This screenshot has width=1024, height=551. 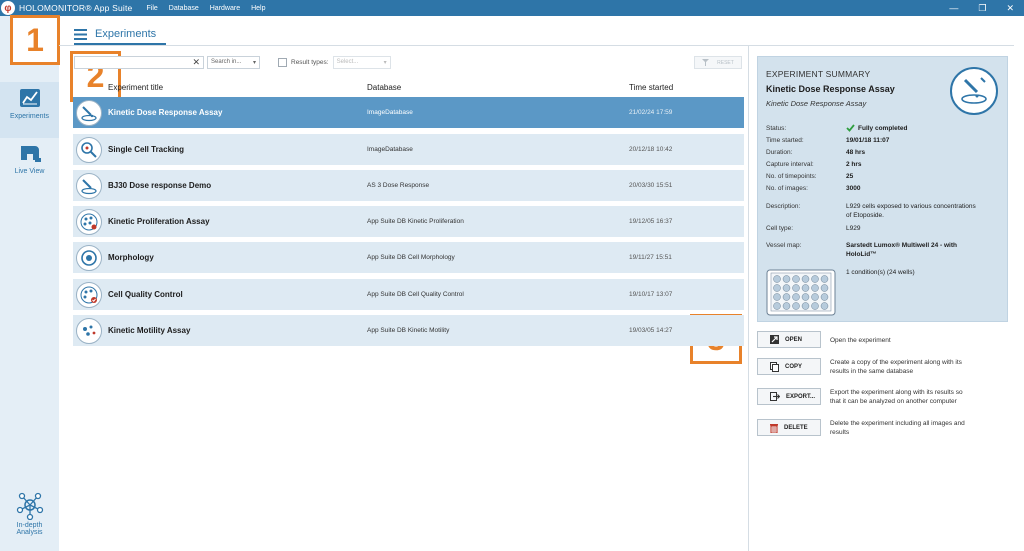 I want to click on delete-description-line2: results, so click(x=840, y=432).